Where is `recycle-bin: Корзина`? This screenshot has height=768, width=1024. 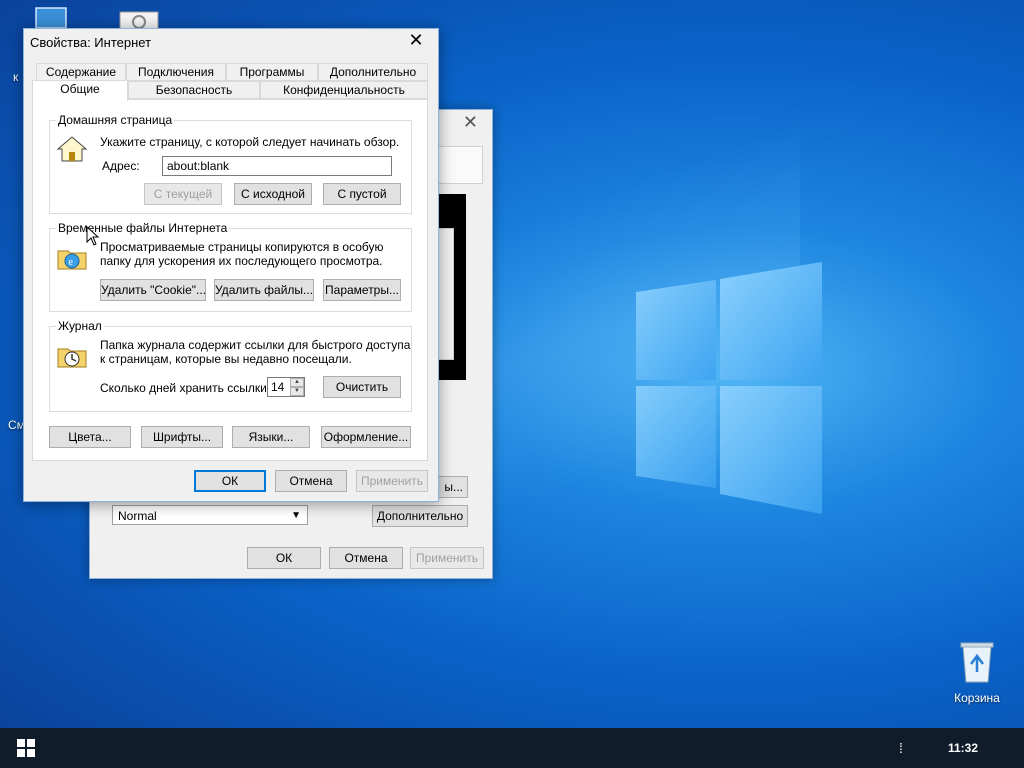 recycle-bin: Корзина is located at coordinates (977, 672).